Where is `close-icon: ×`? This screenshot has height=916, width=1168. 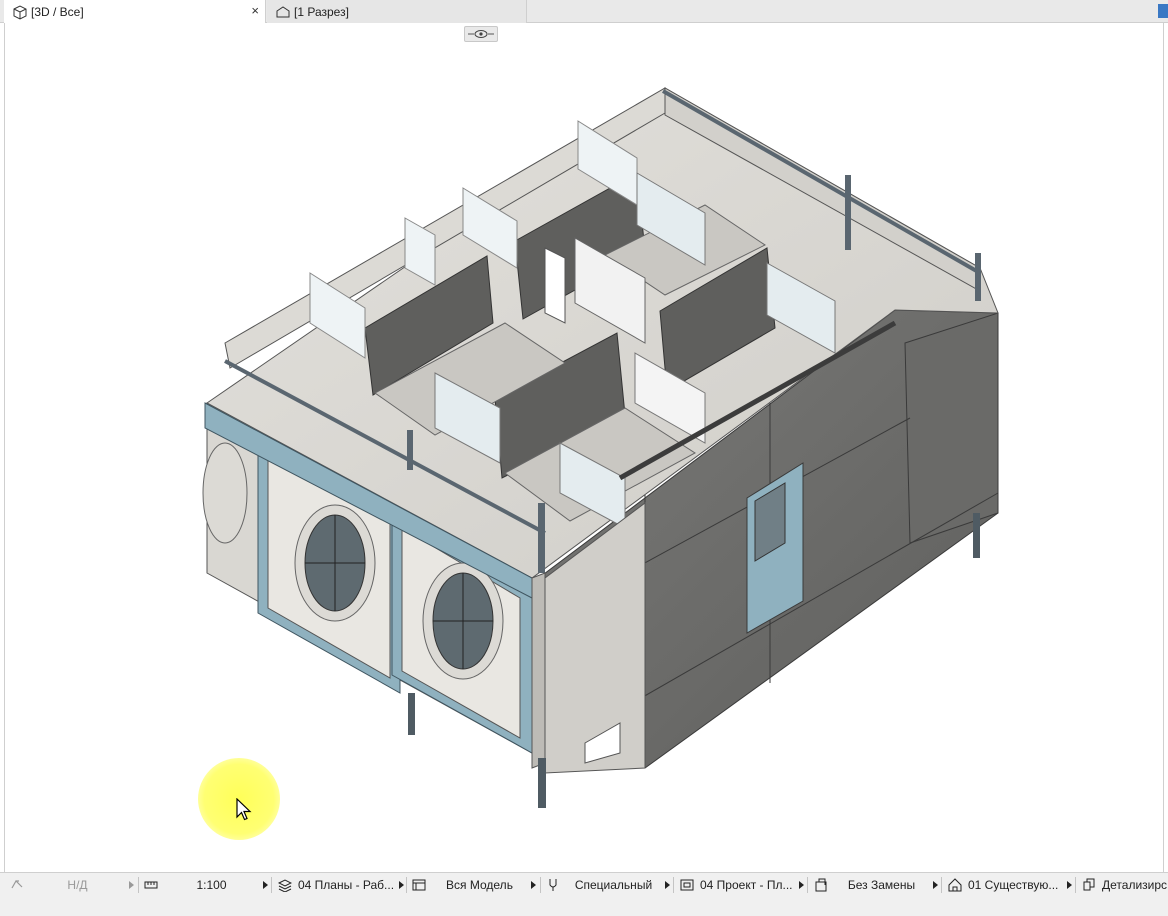 close-icon: × is located at coordinates (255, 10).